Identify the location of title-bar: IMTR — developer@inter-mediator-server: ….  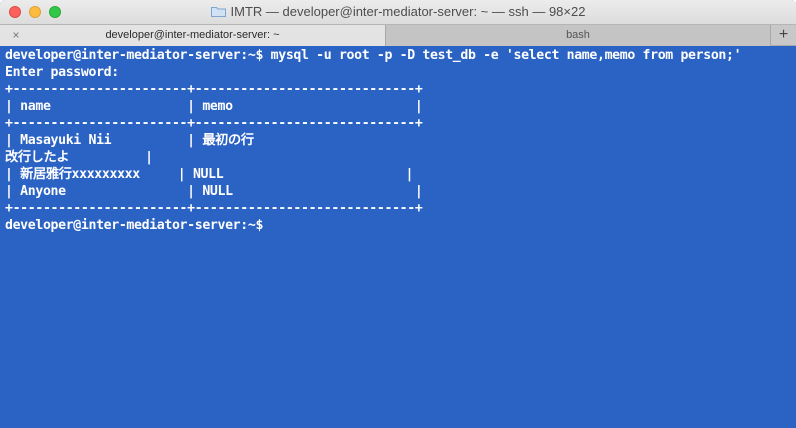
(398, 12).